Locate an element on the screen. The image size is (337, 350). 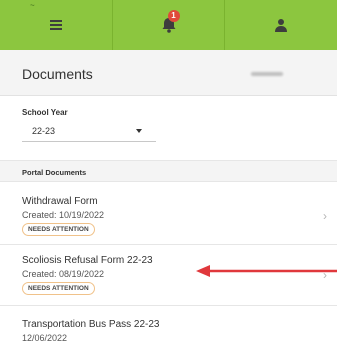
section-header: Portal Documents is located at coordinates (168, 171).